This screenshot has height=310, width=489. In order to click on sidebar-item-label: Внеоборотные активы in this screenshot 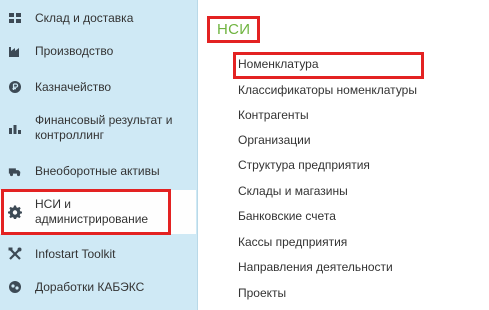, I will do `click(97, 170)`.